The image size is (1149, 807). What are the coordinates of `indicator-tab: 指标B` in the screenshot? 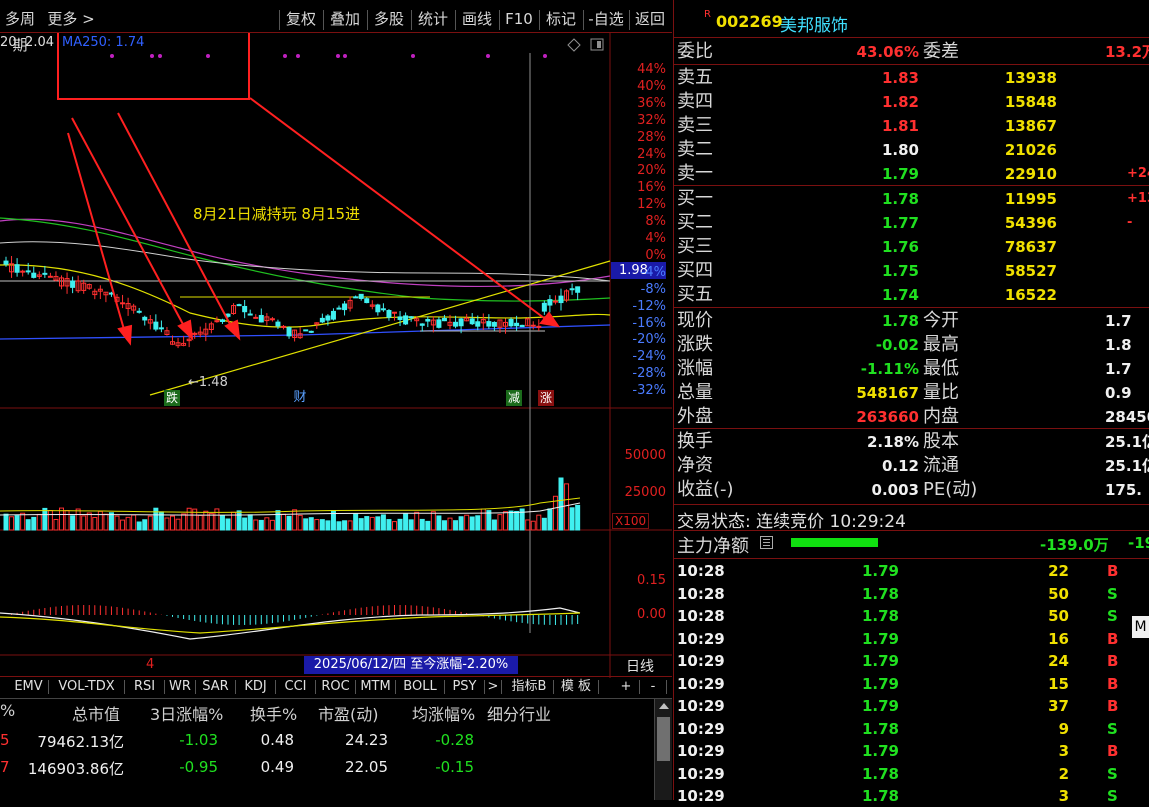 It's located at (529, 687).